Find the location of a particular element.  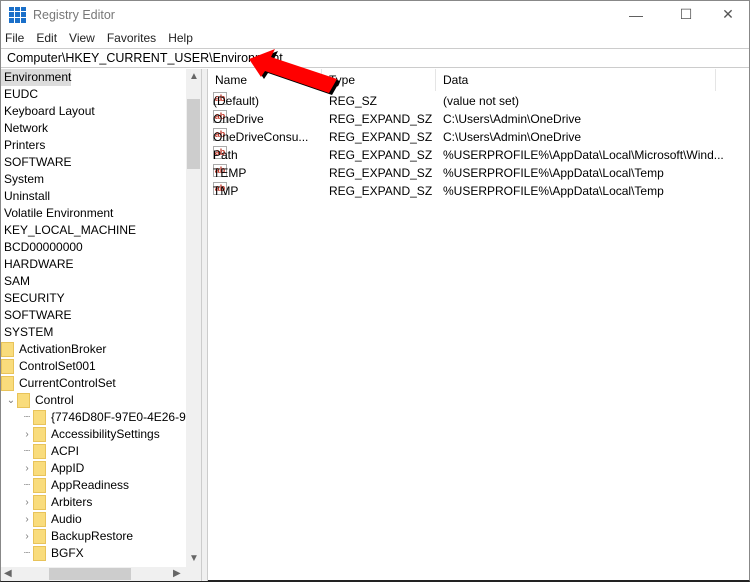

tree-item: › BackupRestore is located at coordinates (67, 536).